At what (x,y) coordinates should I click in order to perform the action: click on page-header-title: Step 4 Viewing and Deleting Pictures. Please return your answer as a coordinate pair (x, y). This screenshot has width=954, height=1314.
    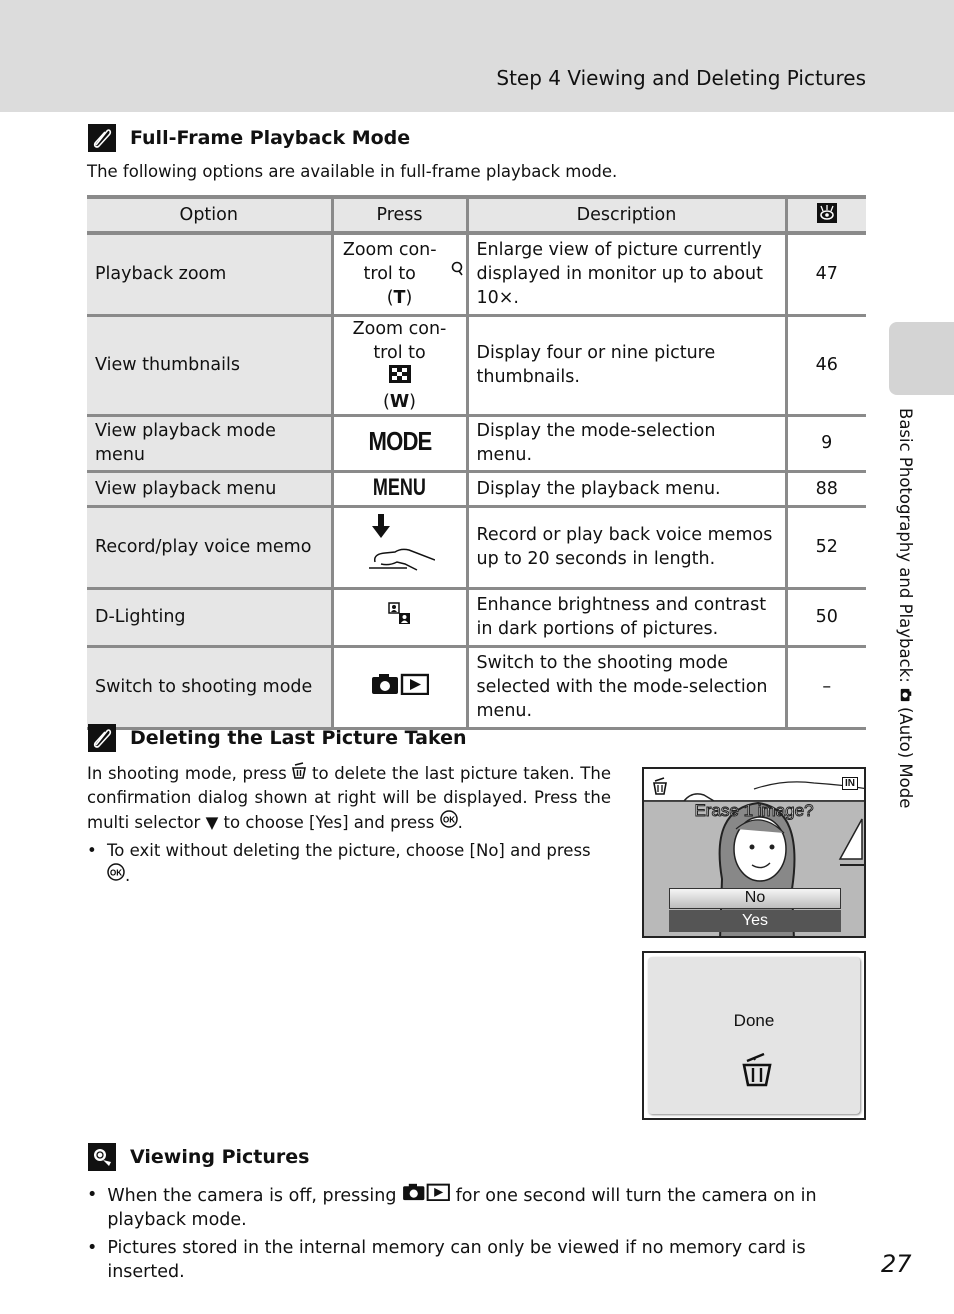
    Looking at the image, I should click on (681, 78).